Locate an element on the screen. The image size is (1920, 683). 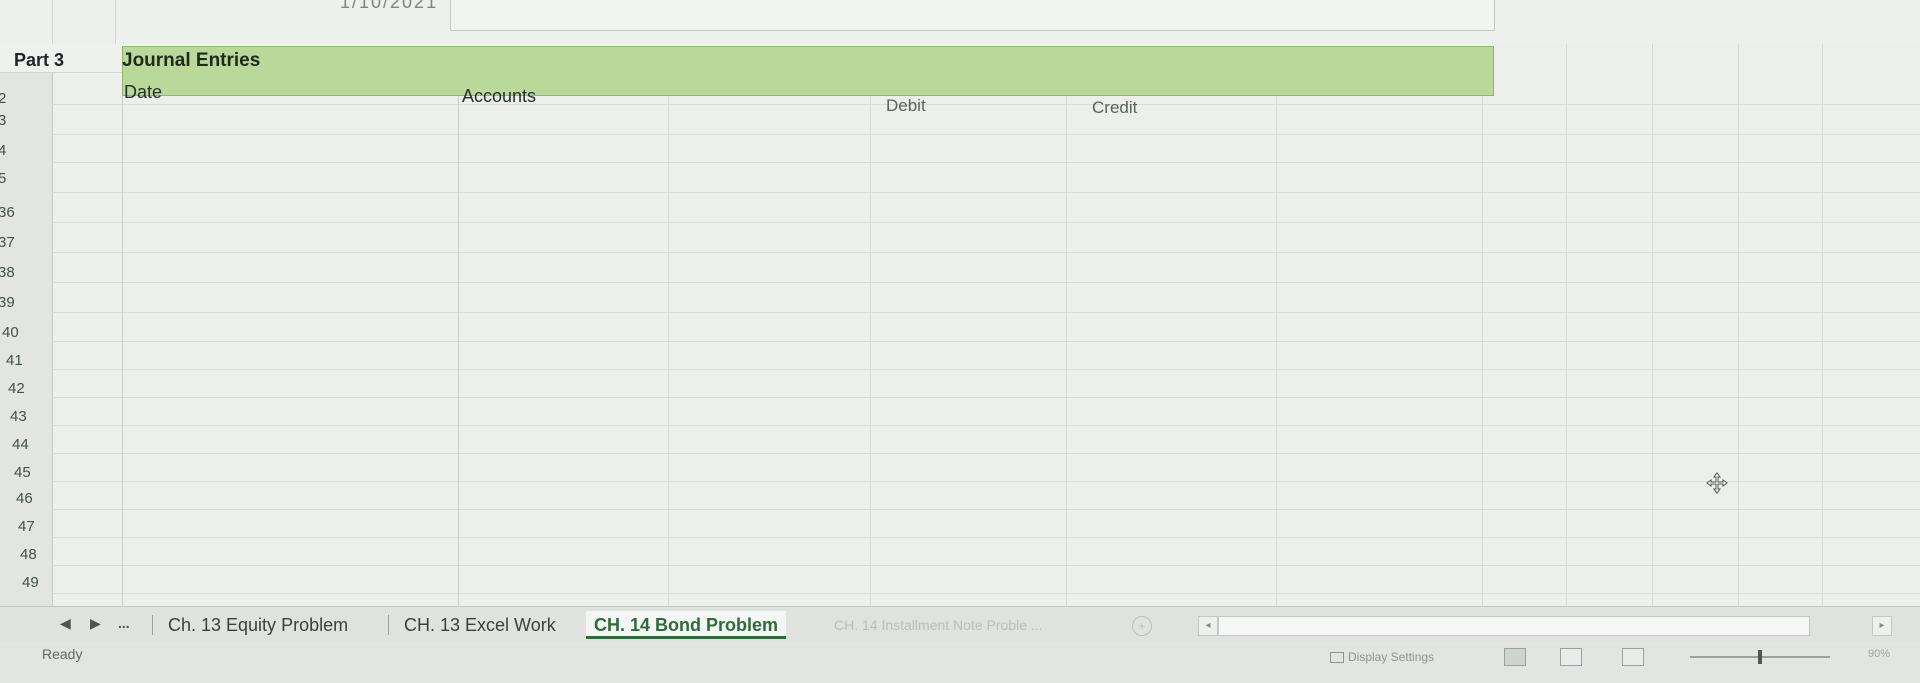
tab-ch14-bond-problem: CH. 14 Bond Problem is located at coordinates (686, 625).